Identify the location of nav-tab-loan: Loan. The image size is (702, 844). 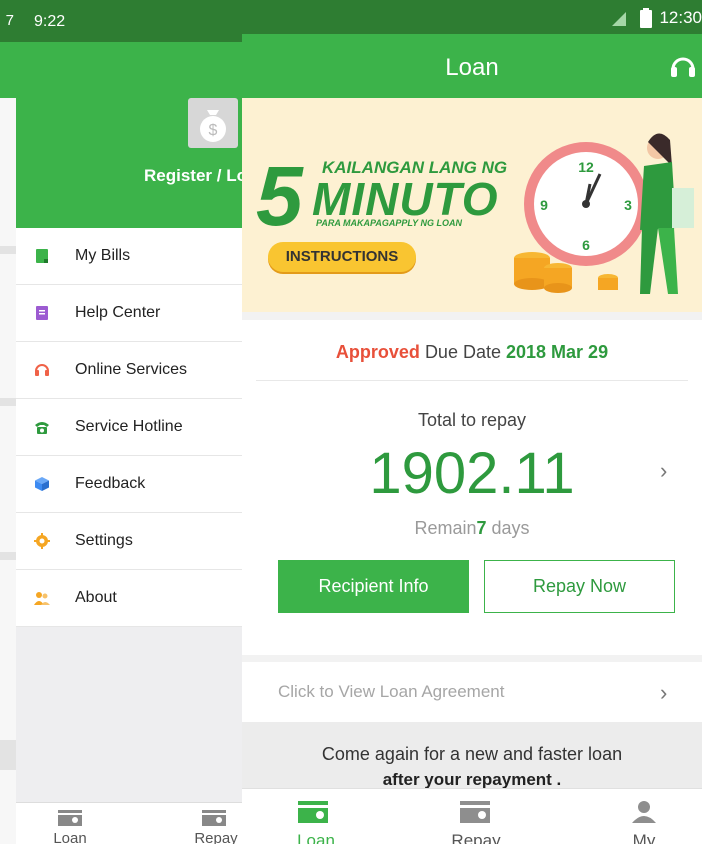
(316, 816).